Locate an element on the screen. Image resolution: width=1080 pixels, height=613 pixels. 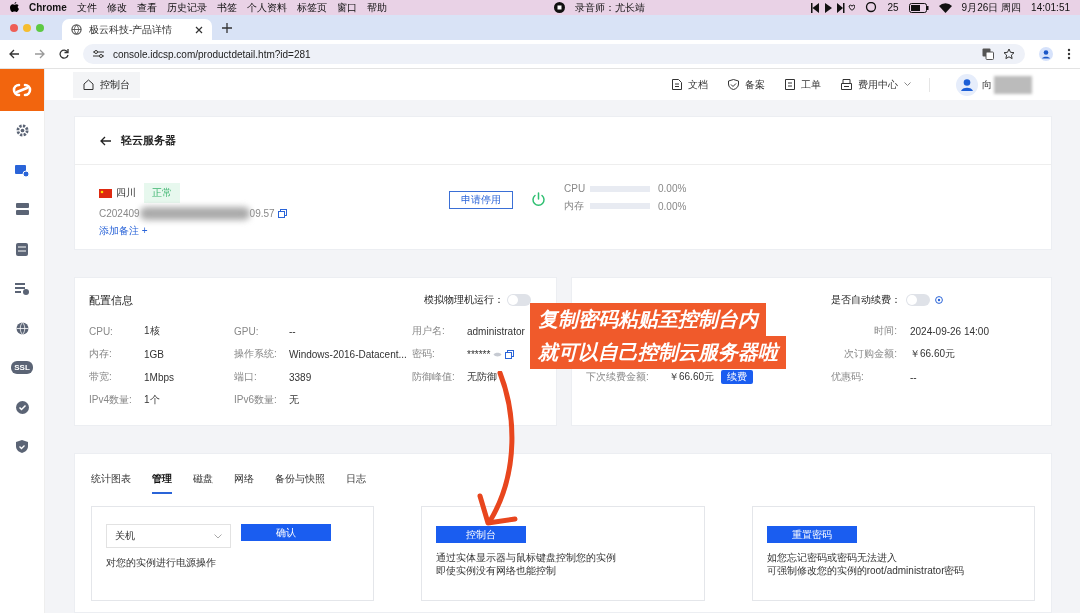
back-arrow-icon is located at coordinates (106, 140).